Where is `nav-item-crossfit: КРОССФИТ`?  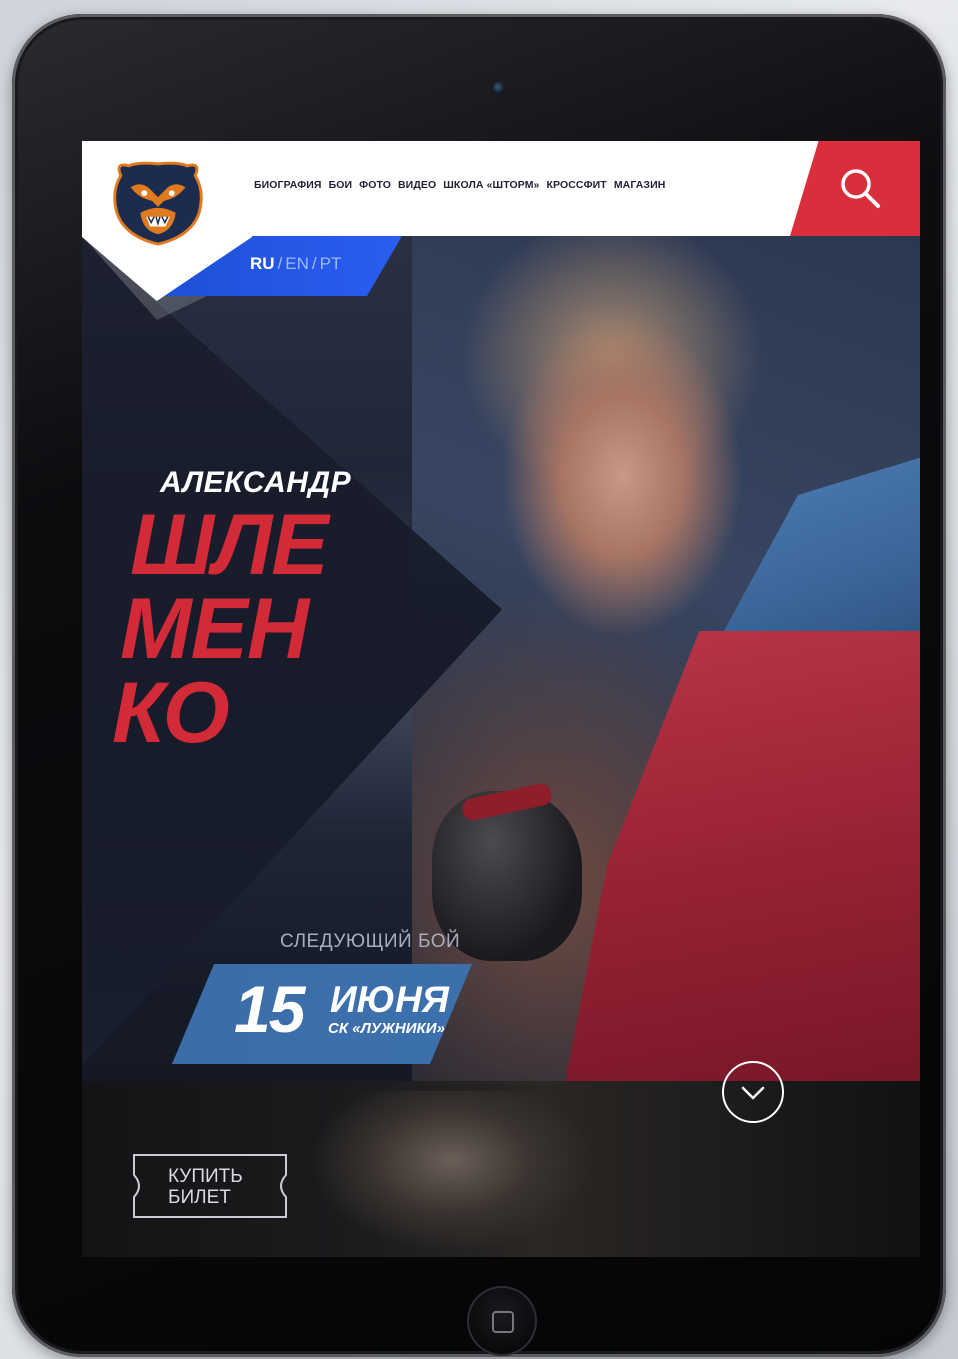
nav-item-crossfit: КРОССФИТ is located at coordinates (576, 185).